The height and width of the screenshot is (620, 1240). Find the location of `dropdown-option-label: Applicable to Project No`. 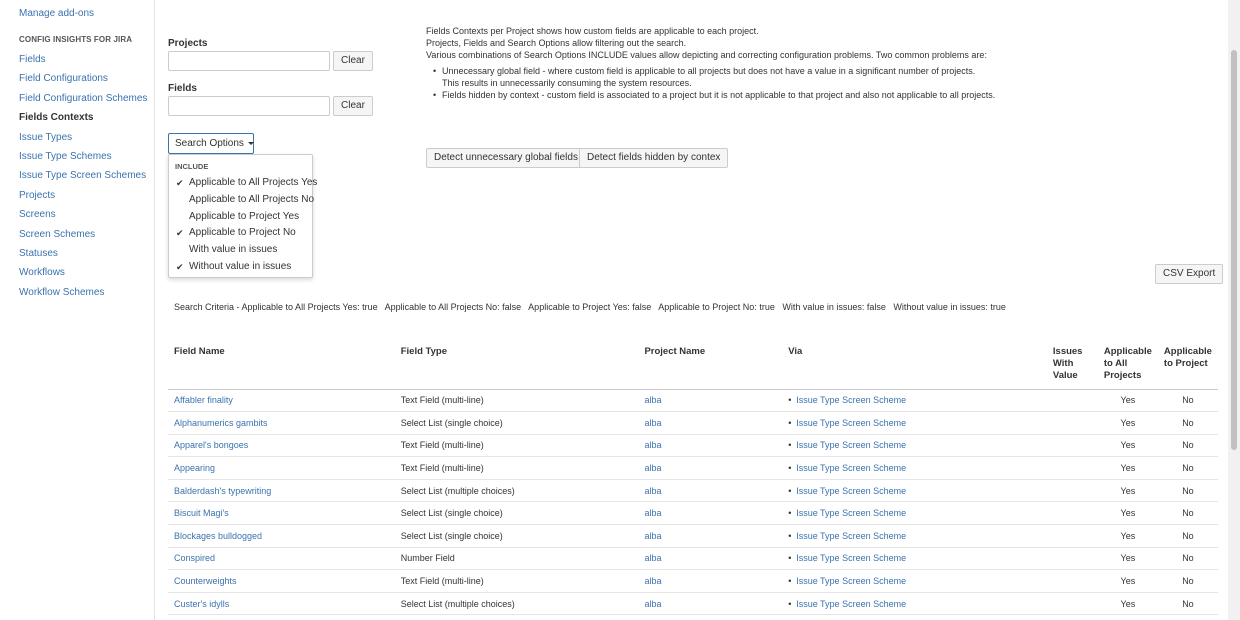

dropdown-option-label: Applicable to Project No is located at coordinates (242, 233).